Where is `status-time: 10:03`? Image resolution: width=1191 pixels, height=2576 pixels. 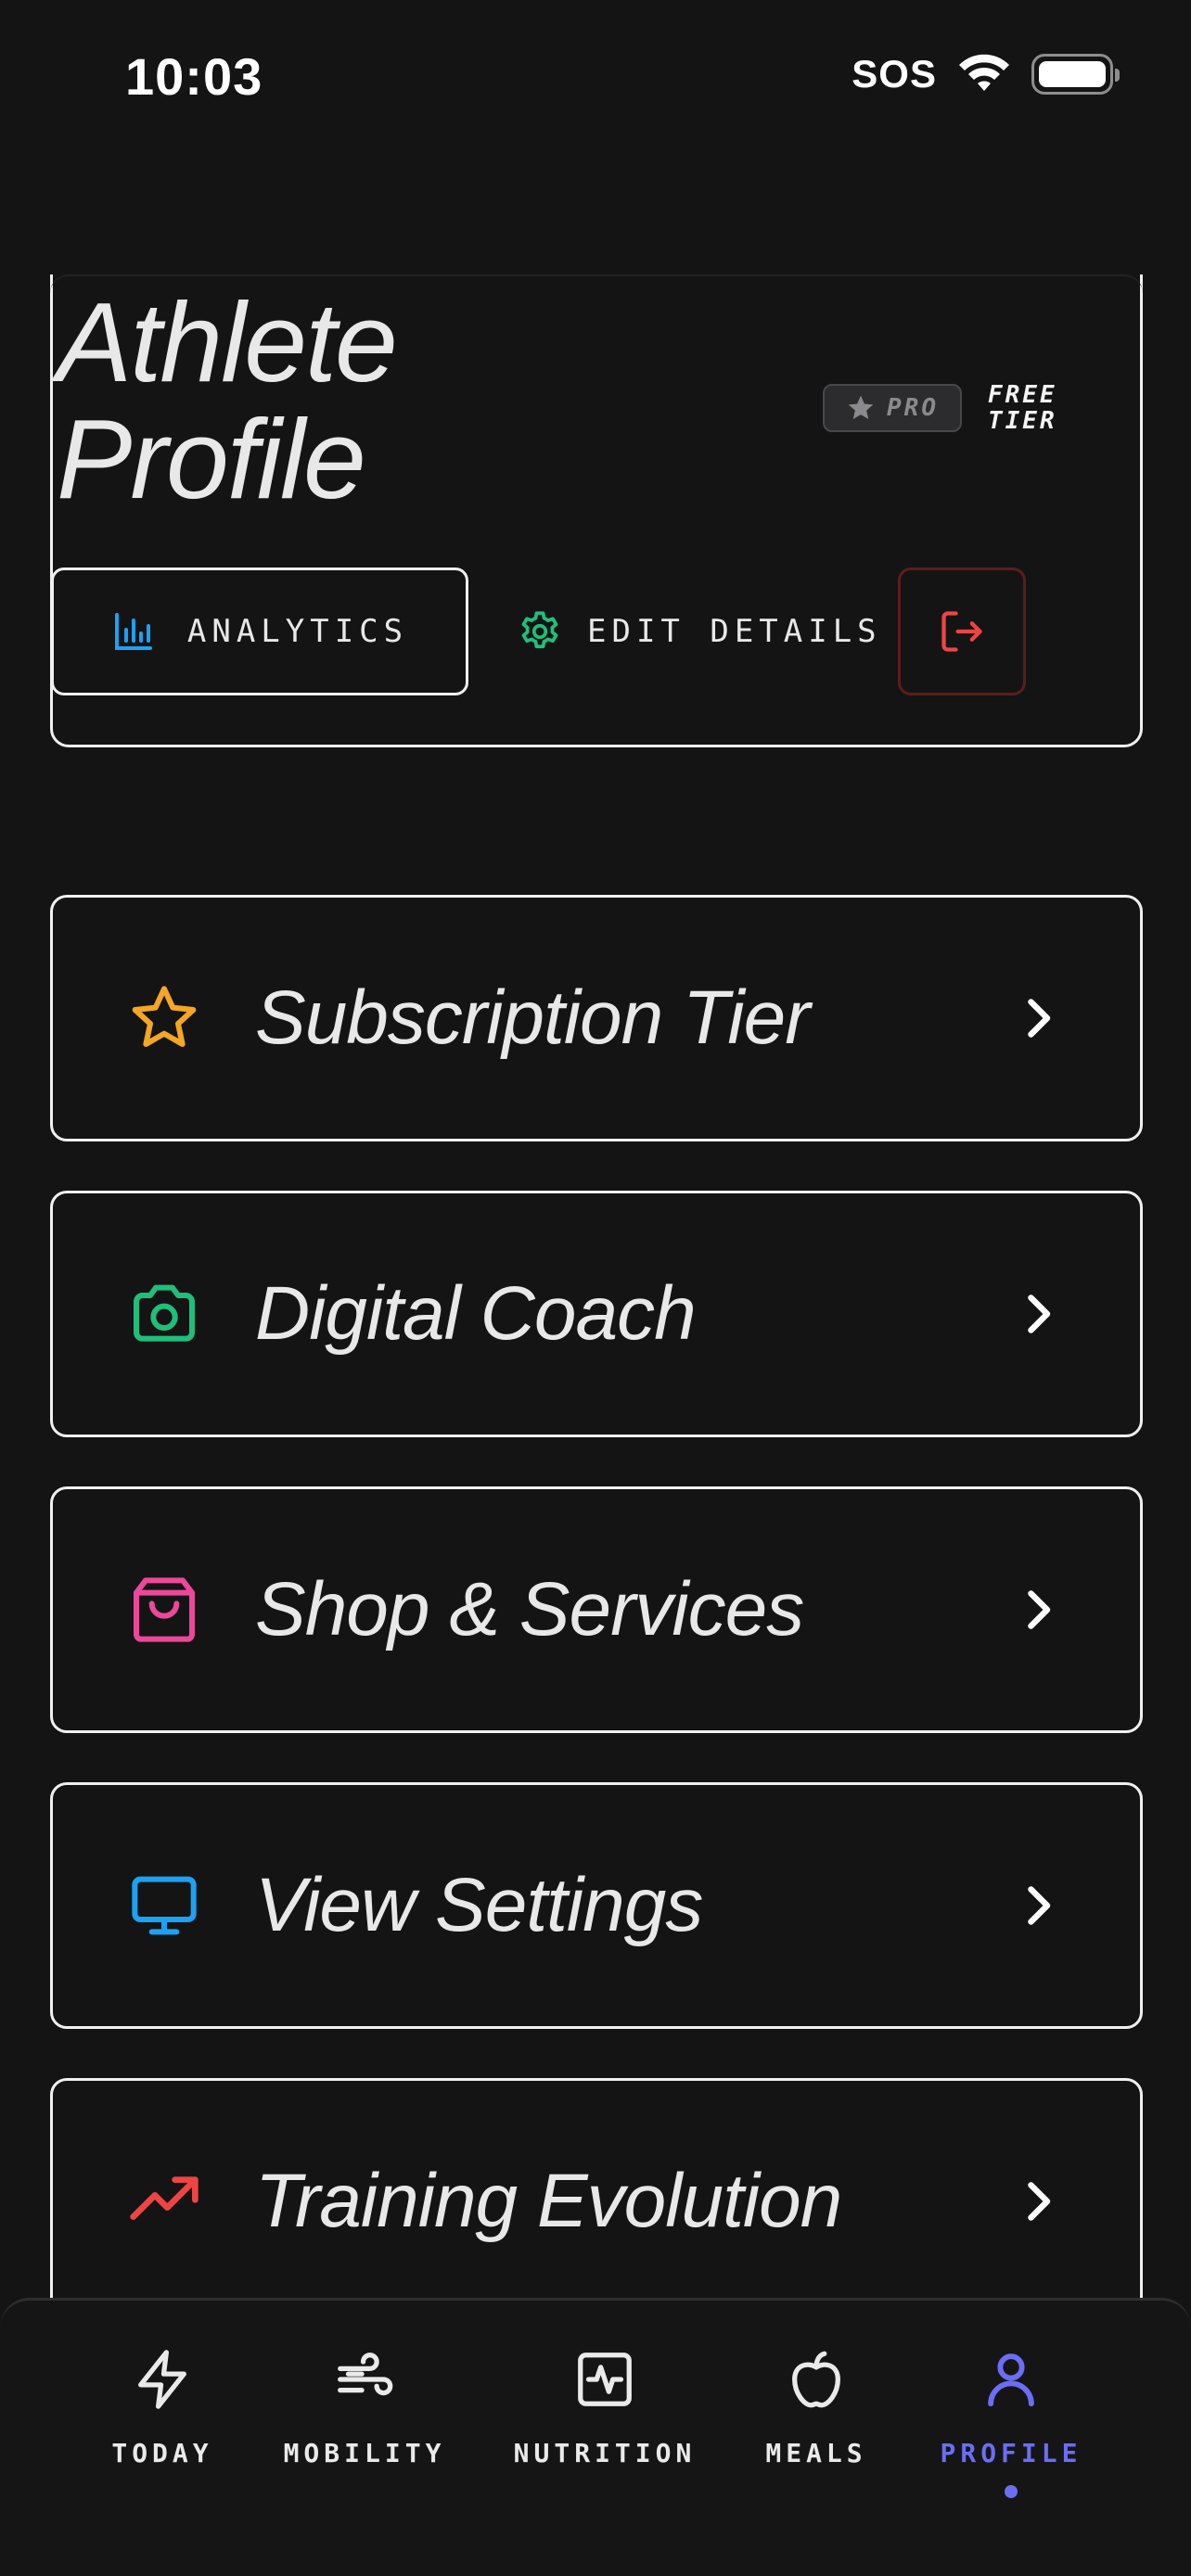
status-time: 10:03 is located at coordinates (194, 76).